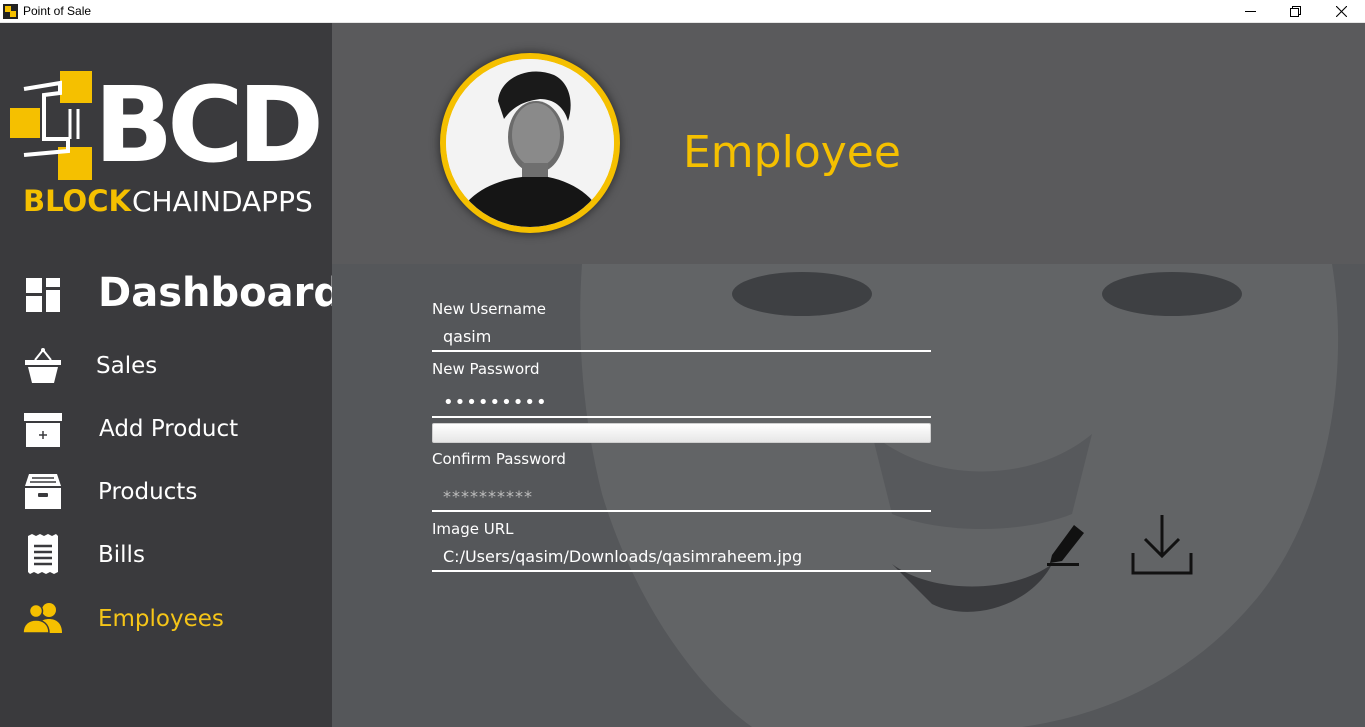 This screenshot has width=1365, height=727. I want to click on minimize-icon, so click(1250, 11).